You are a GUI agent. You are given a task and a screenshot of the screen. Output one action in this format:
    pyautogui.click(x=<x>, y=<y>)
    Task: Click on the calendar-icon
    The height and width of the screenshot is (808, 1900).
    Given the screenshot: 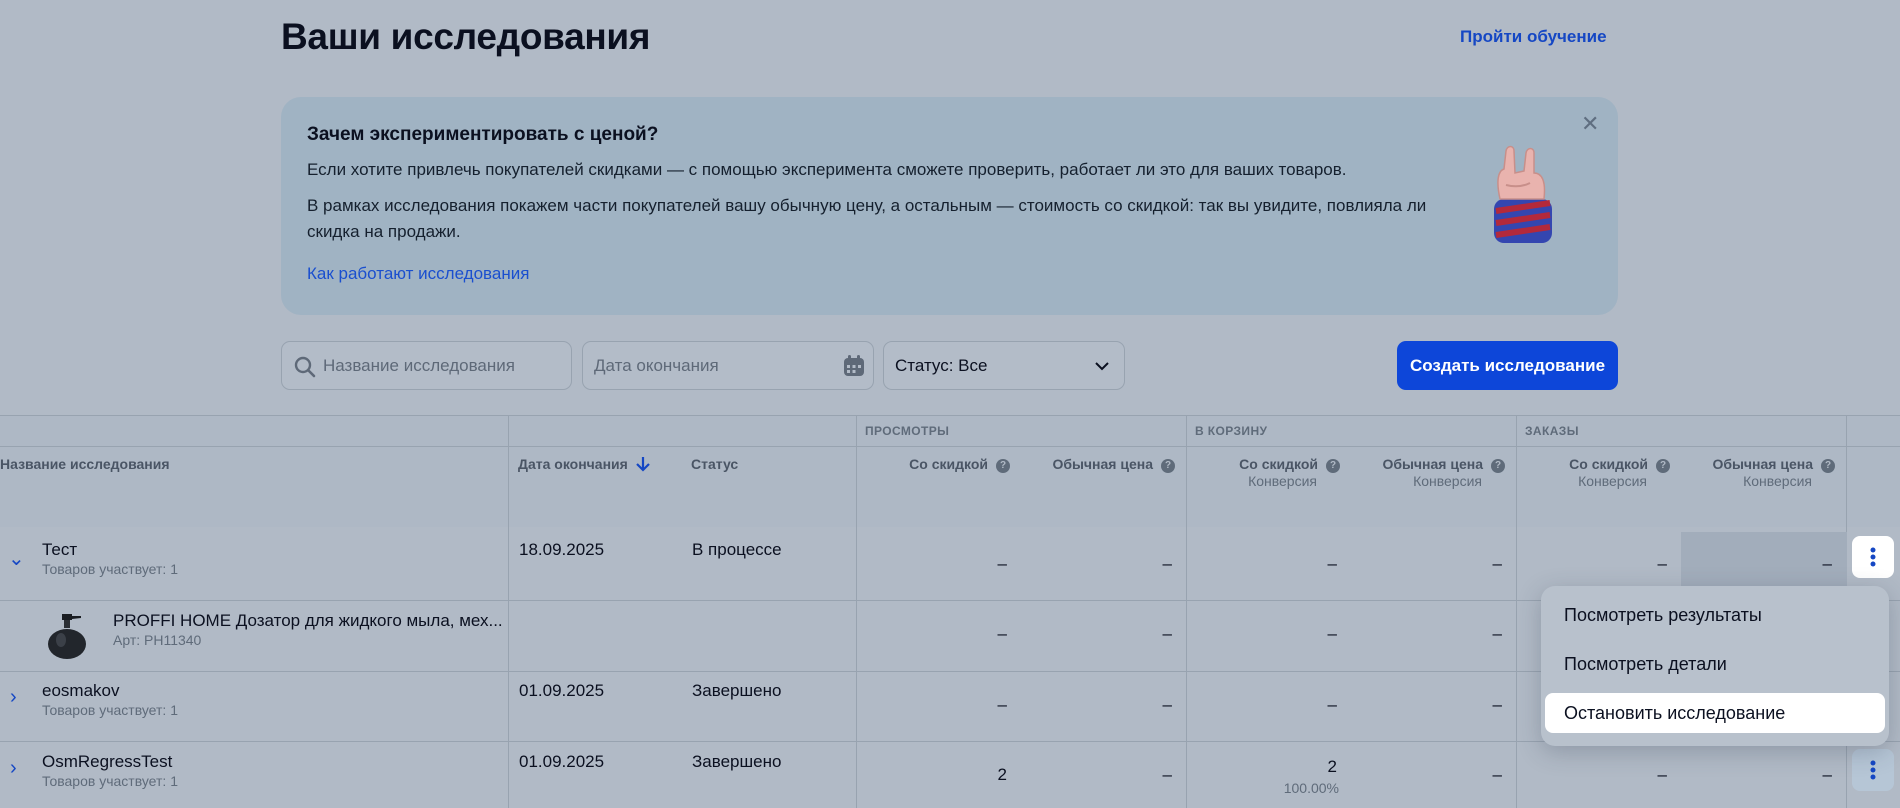 What is the action you would take?
    pyautogui.click(x=854, y=366)
    